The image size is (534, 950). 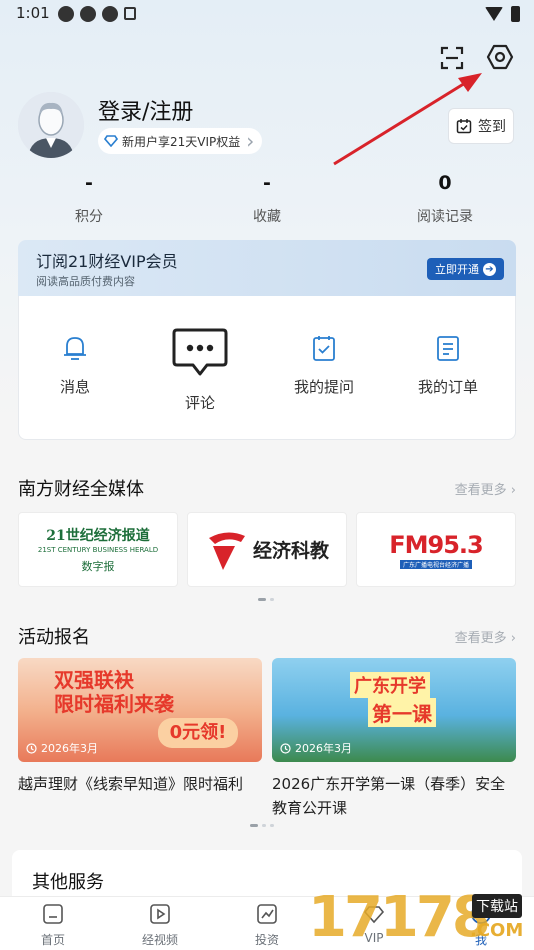 What do you see at coordinates (492, 127) in the screenshot?
I see `checkin-label: 签到` at bounding box center [492, 127].